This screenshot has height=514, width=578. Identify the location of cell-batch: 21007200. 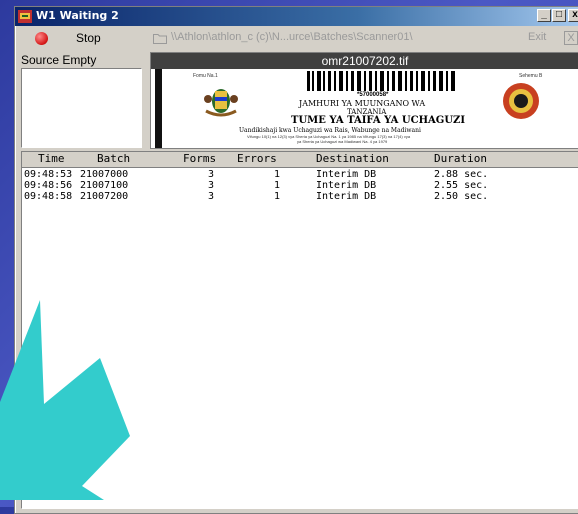
(104, 196).